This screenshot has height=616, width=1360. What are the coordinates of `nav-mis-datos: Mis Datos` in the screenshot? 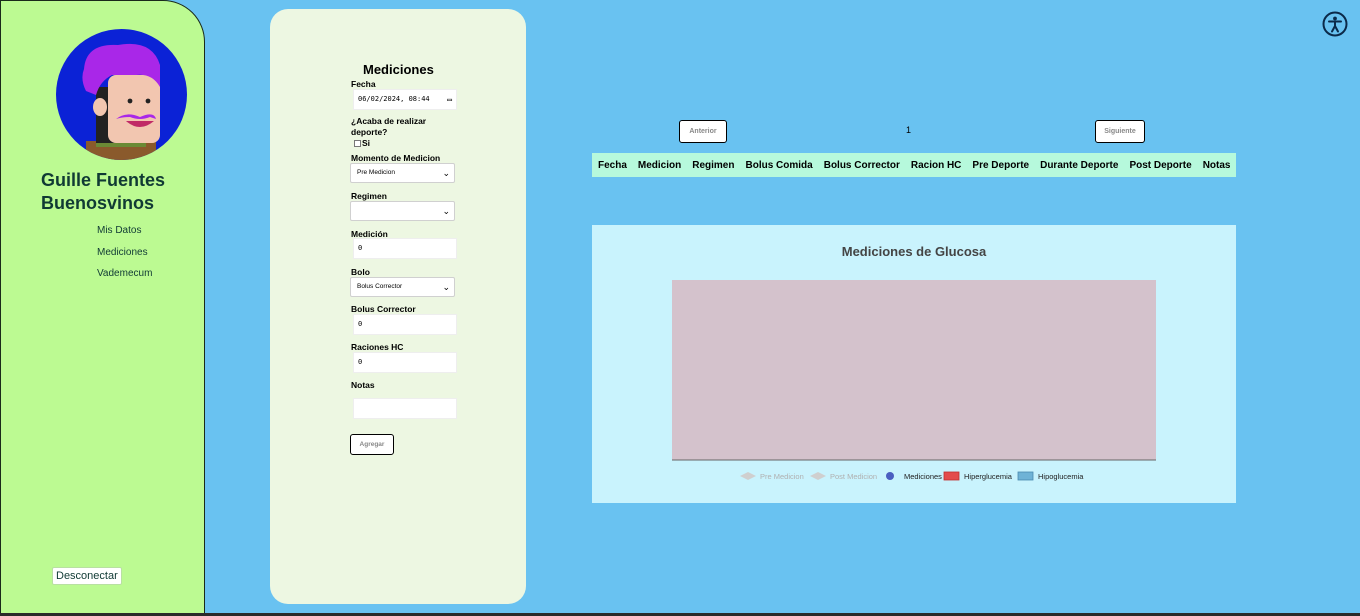 It's located at (119, 230).